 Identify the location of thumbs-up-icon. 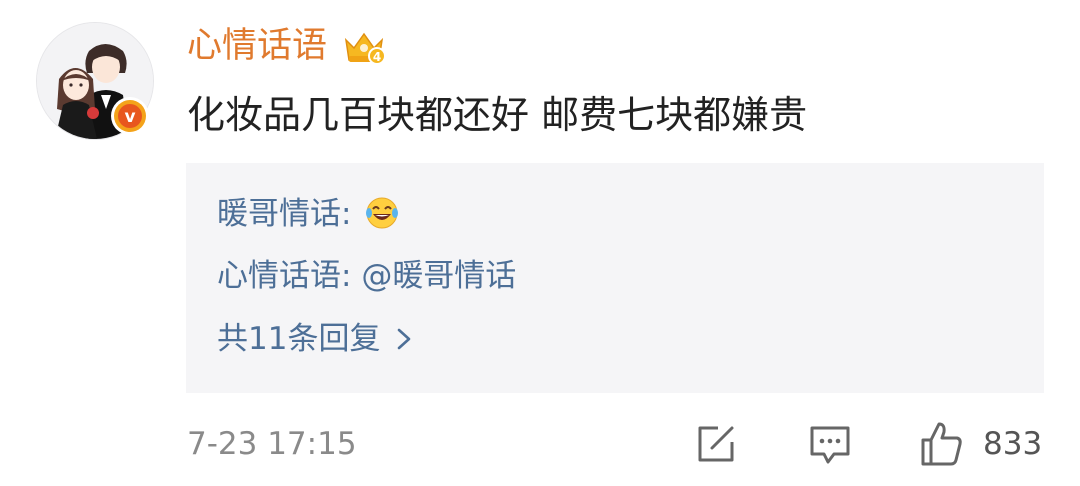
(941, 444).